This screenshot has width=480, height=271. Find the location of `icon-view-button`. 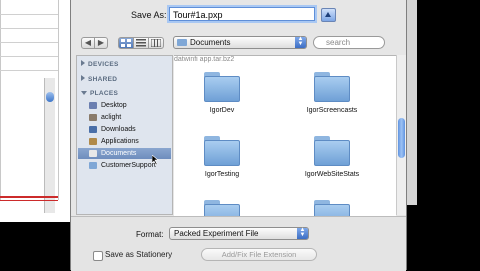

icon-view-button is located at coordinates (126, 43).